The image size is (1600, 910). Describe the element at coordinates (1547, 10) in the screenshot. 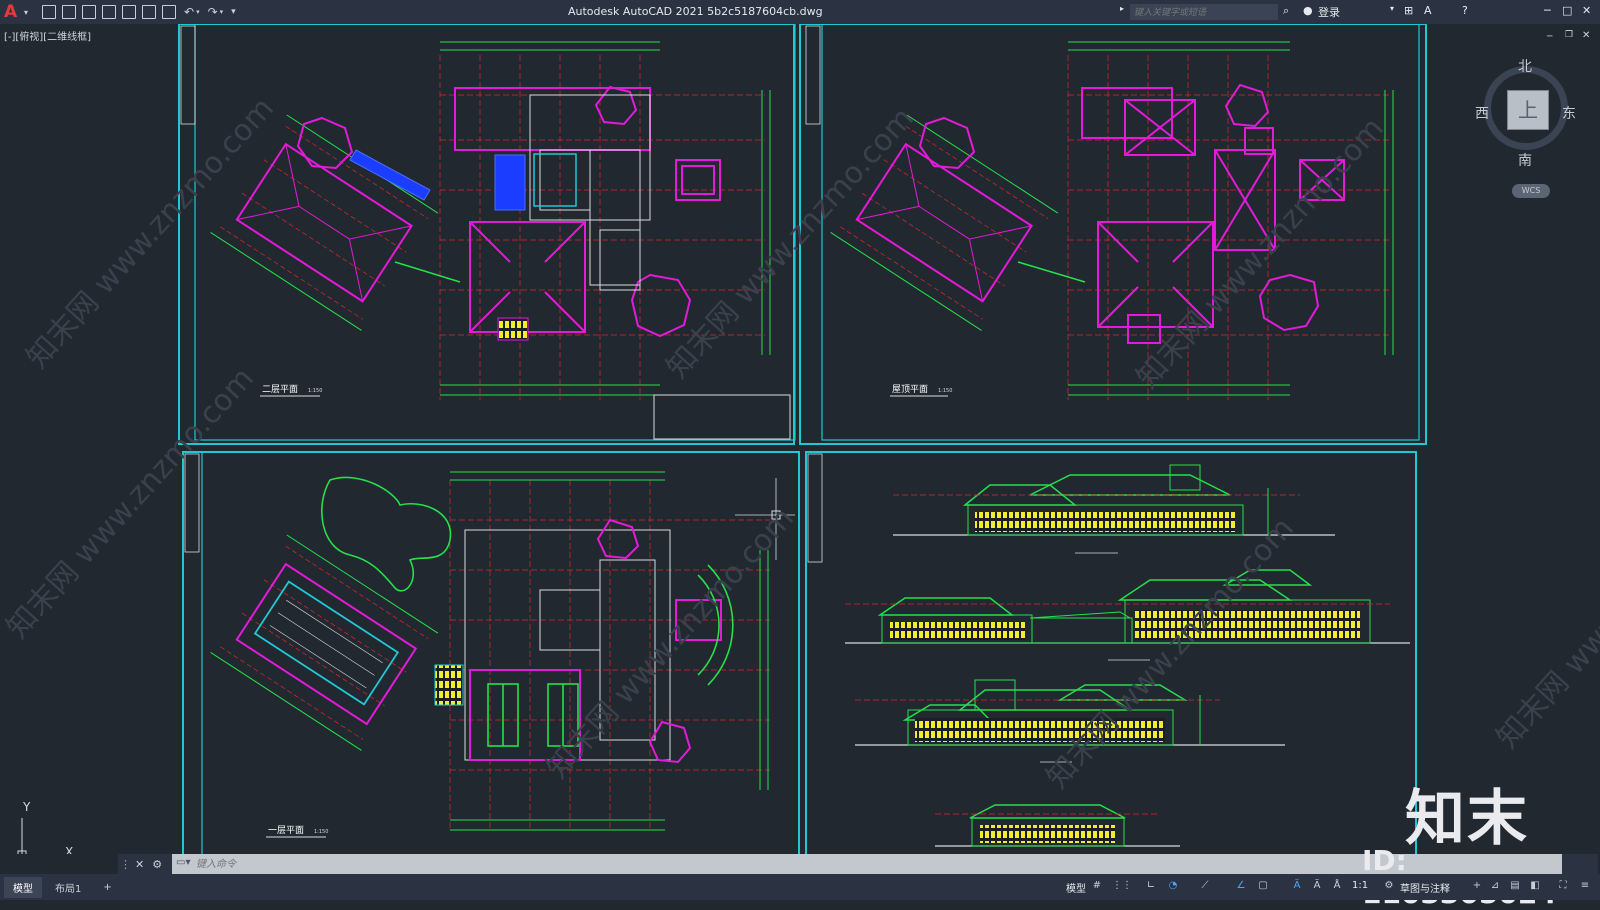

I see `minimize-icon: ─` at that location.